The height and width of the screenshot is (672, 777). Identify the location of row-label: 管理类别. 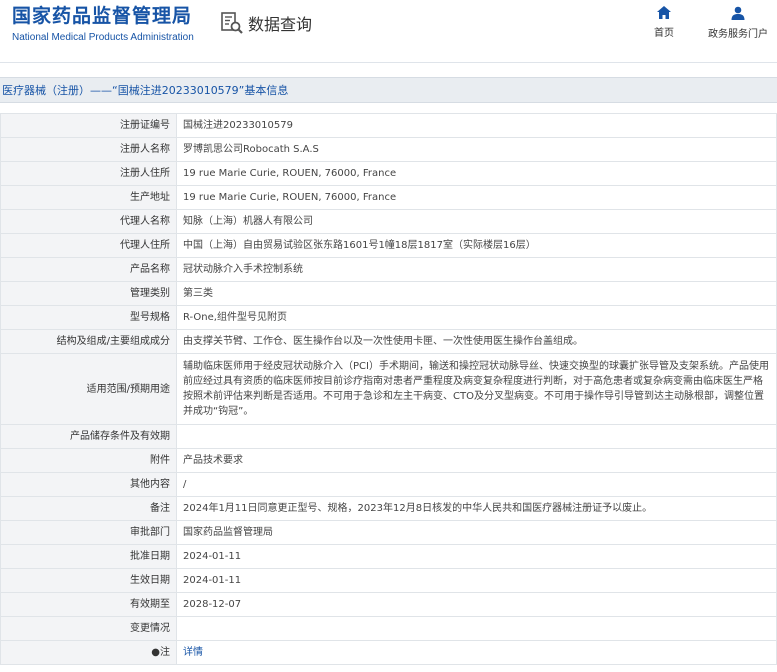
(88, 293).